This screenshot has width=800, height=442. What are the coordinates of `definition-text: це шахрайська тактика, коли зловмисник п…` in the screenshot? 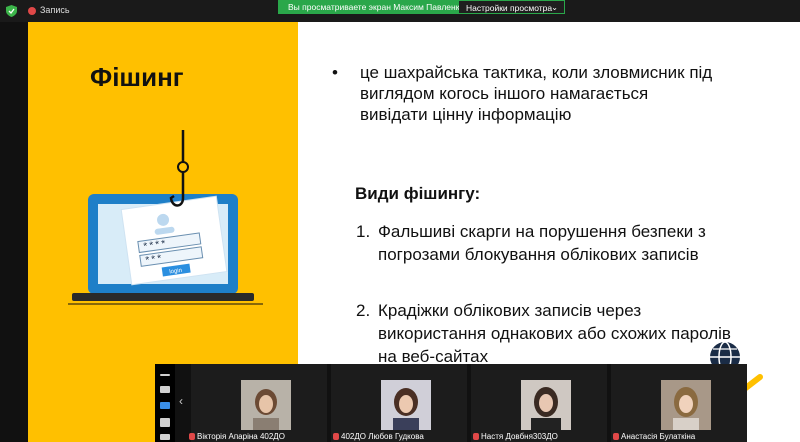 It's located at (536, 93).